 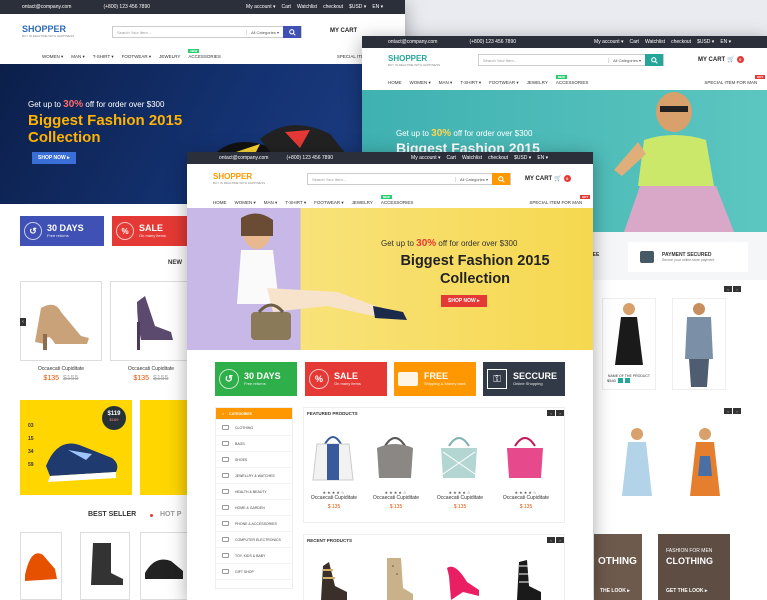 I want to click on fashion-banner-left: OTHING THE LOOK ▸, so click(x=618, y=567).